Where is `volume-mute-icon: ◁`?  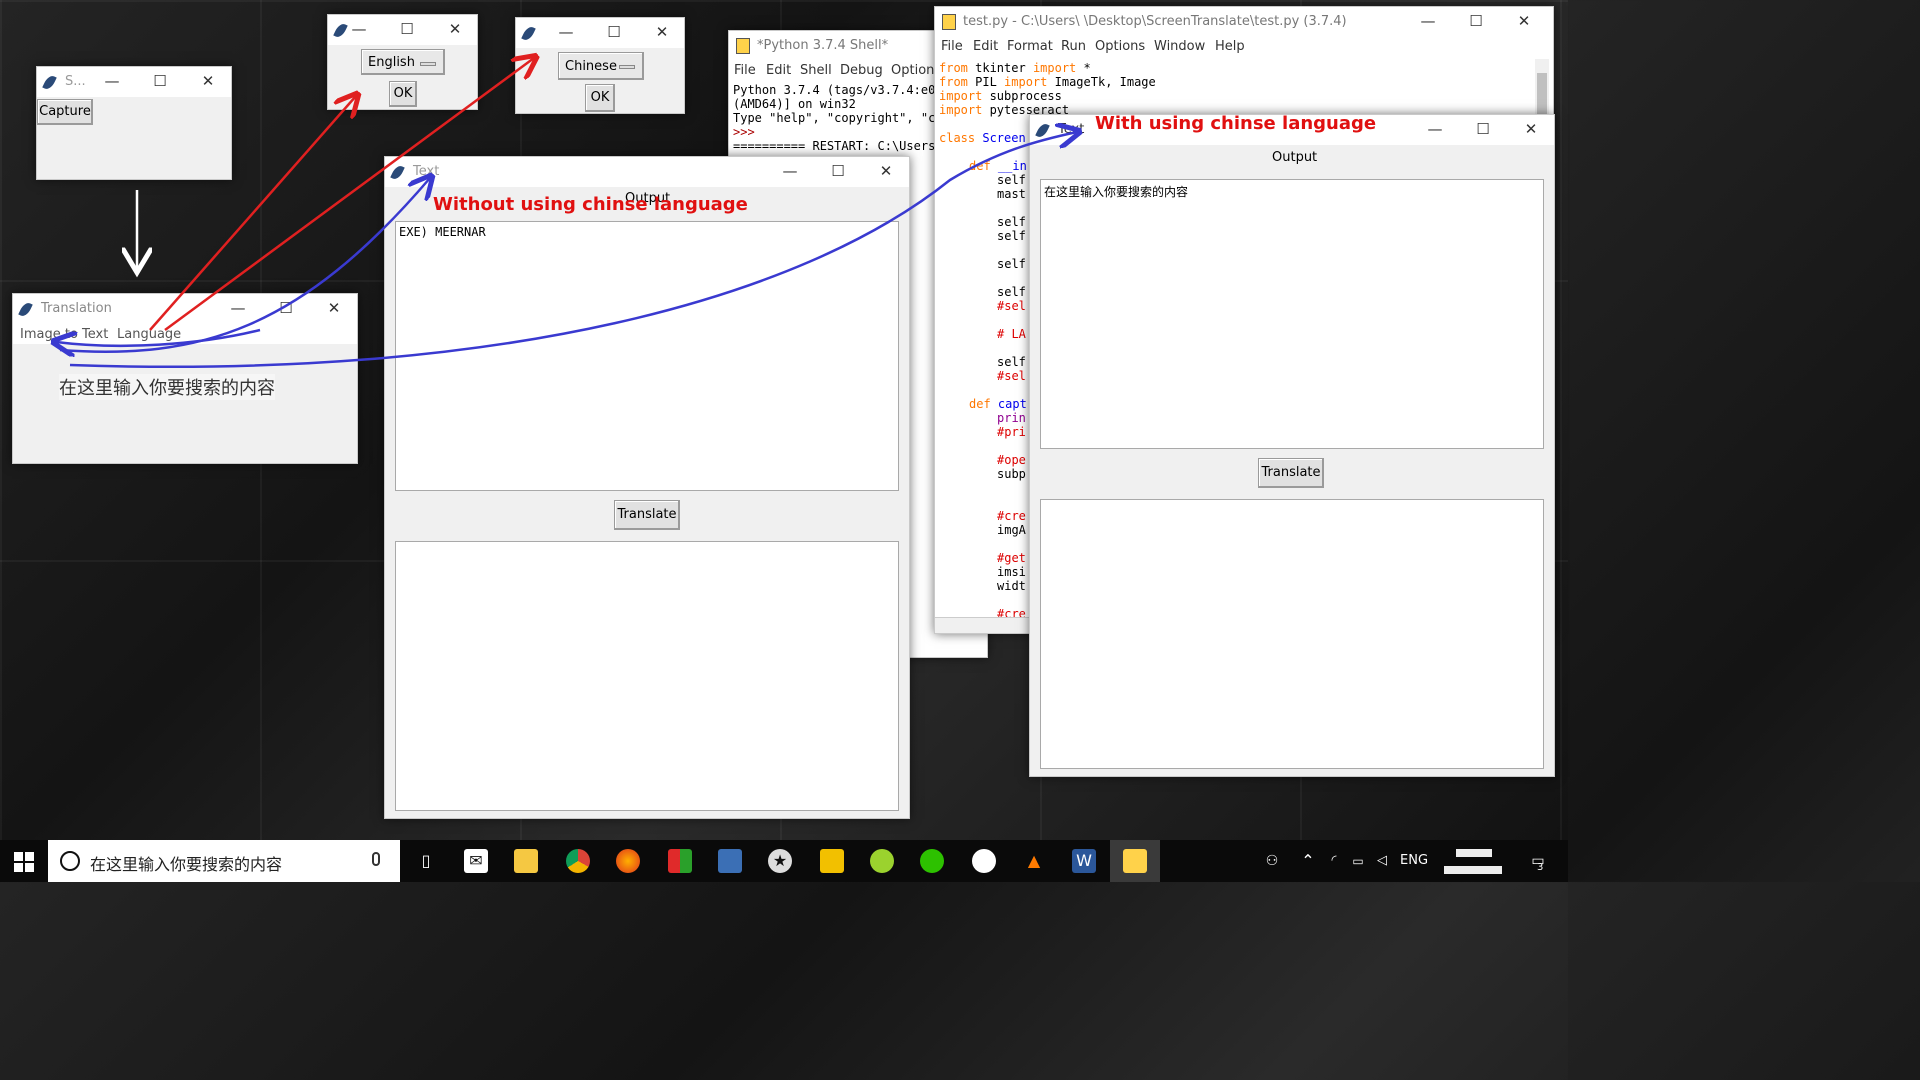 volume-mute-icon: ◁ is located at coordinates (1382, 861).